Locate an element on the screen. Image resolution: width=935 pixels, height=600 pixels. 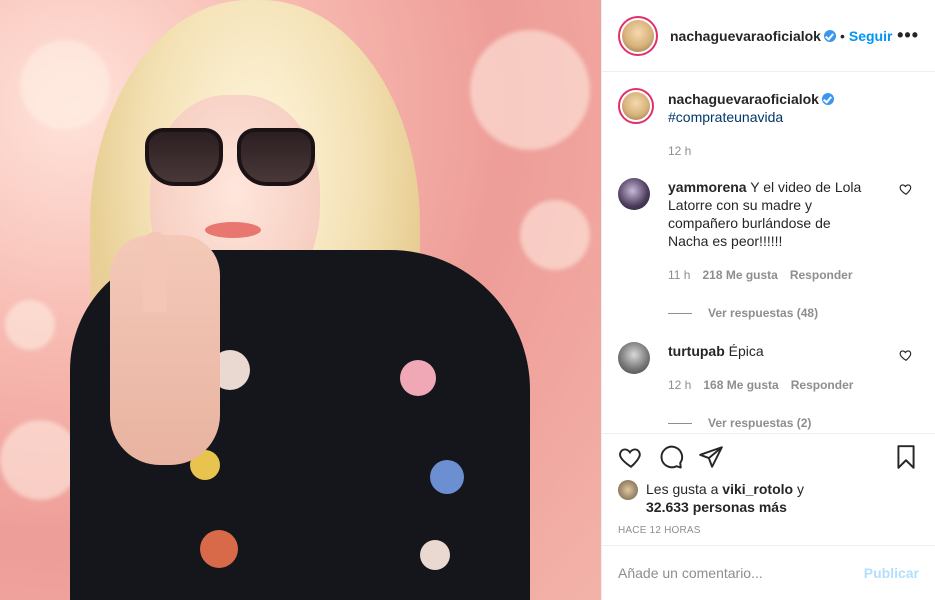
publish-button: Publicar is located at coordinates (891, 573).